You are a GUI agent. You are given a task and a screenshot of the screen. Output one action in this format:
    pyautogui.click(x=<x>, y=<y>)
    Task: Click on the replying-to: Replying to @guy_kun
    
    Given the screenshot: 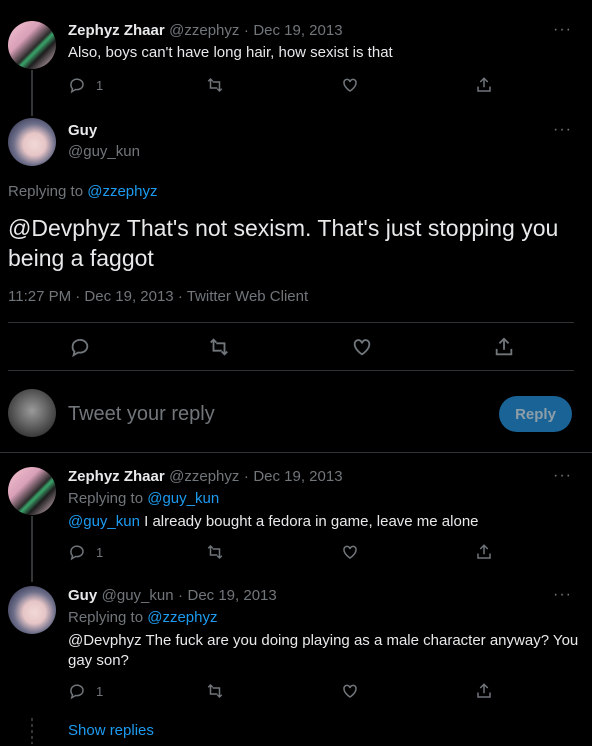 What is the action you would take?
    pyautogui.click(x=143, y=498)
    